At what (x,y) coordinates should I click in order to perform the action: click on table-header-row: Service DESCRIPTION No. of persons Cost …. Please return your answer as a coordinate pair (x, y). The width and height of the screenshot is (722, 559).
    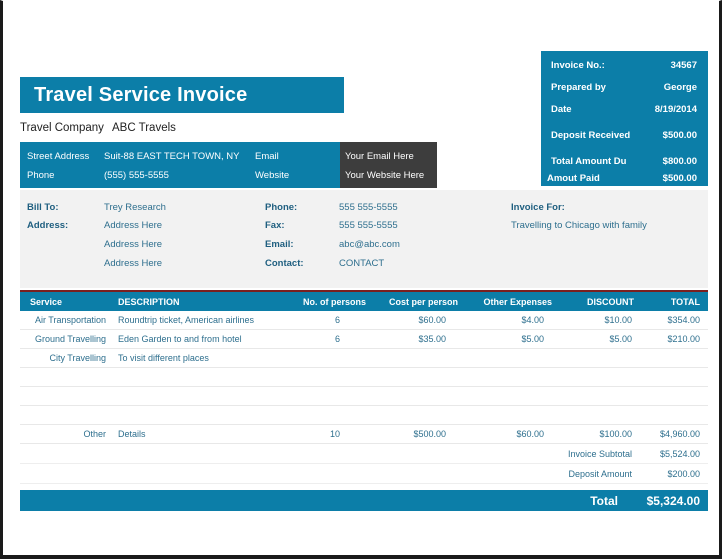
    Looking at the image, I should click on (364, 300).